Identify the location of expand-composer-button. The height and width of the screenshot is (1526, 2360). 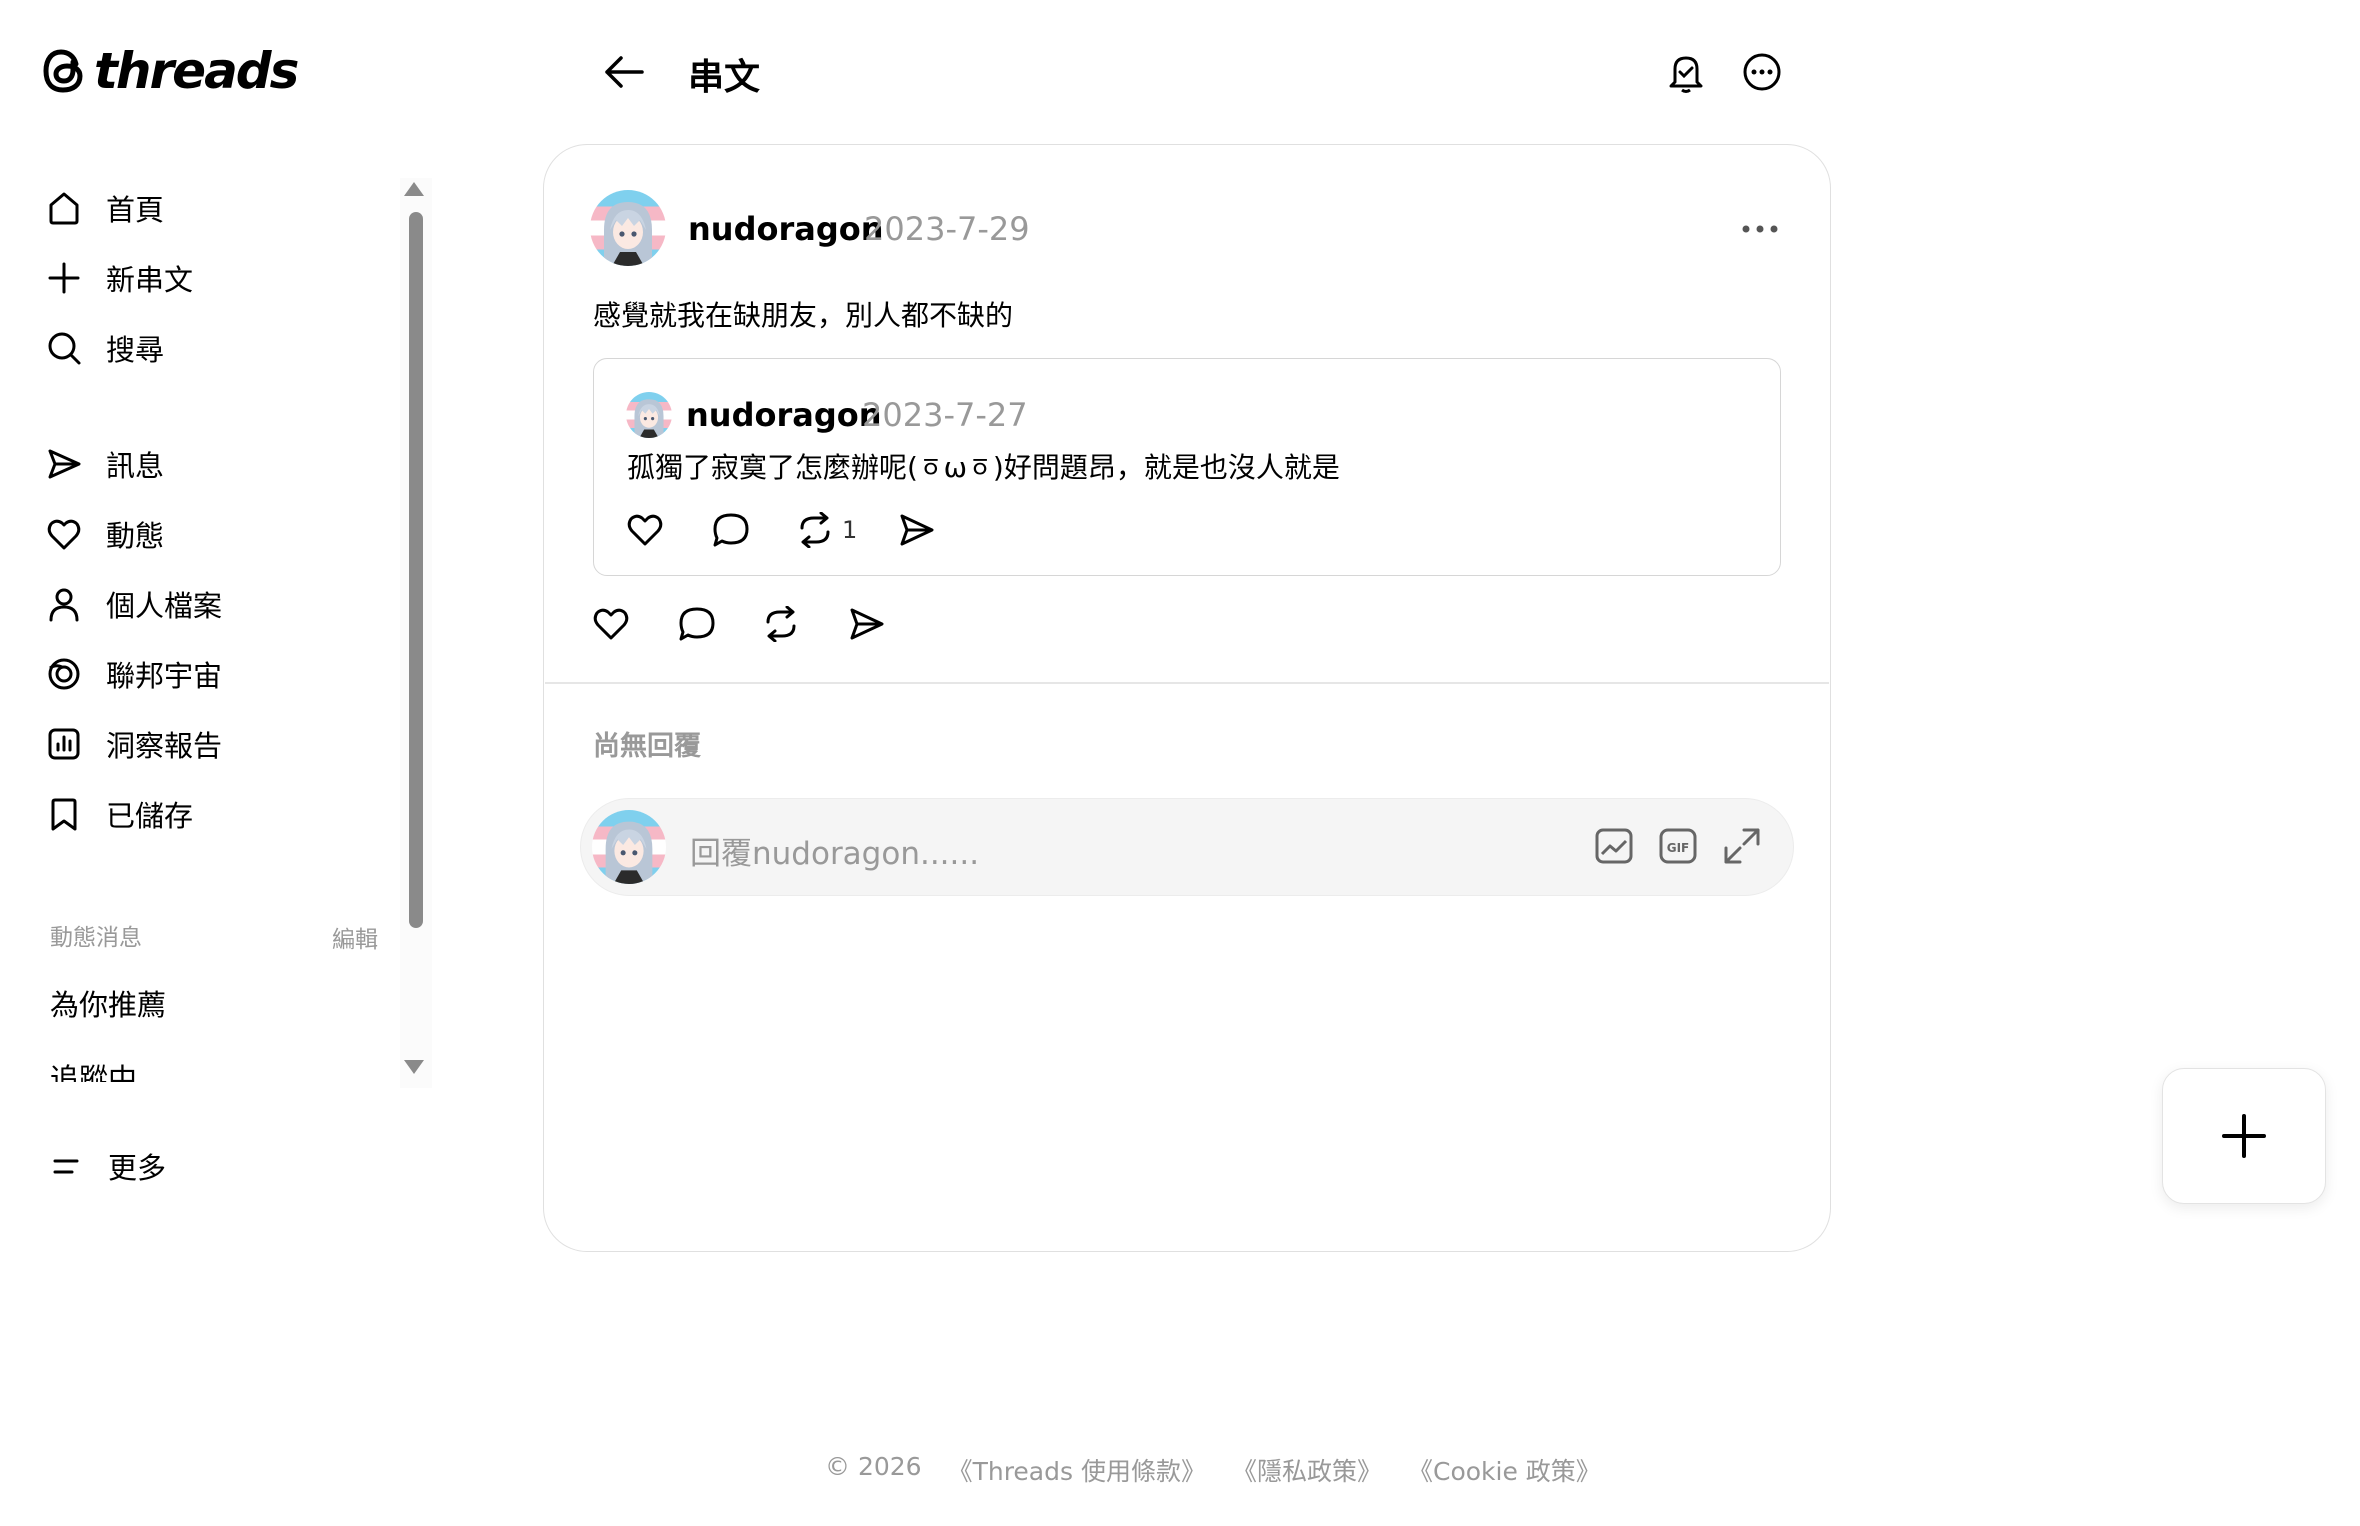
(1742, 846).